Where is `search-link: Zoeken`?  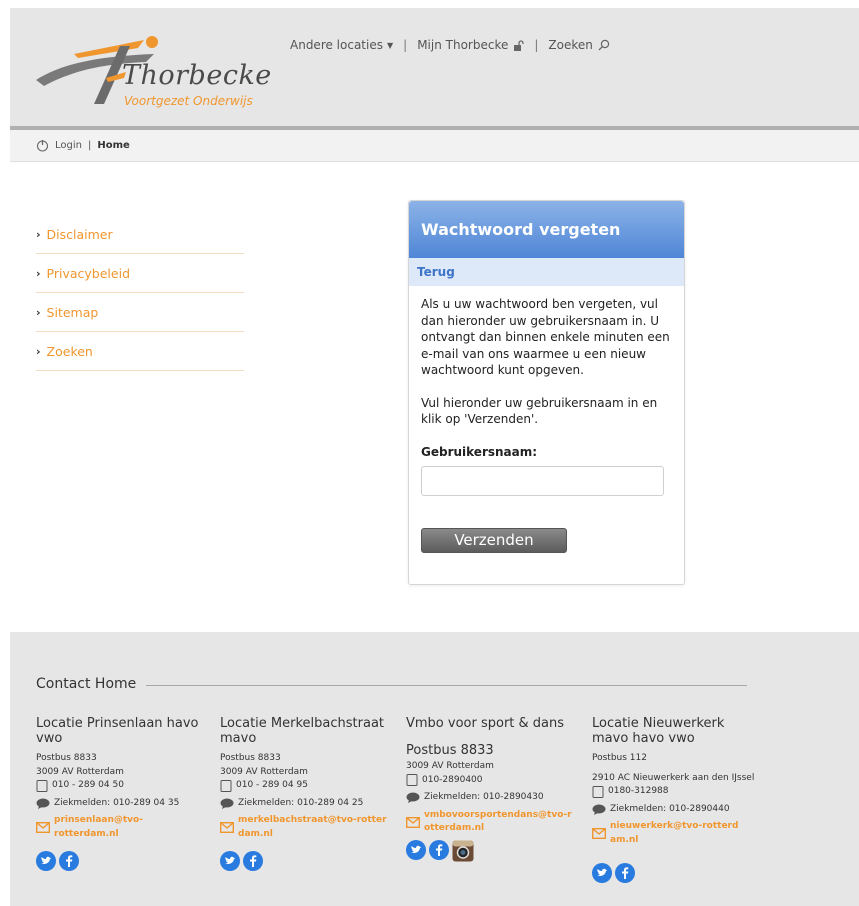
search-link: Zoeken is located at coordinates (579, 45).